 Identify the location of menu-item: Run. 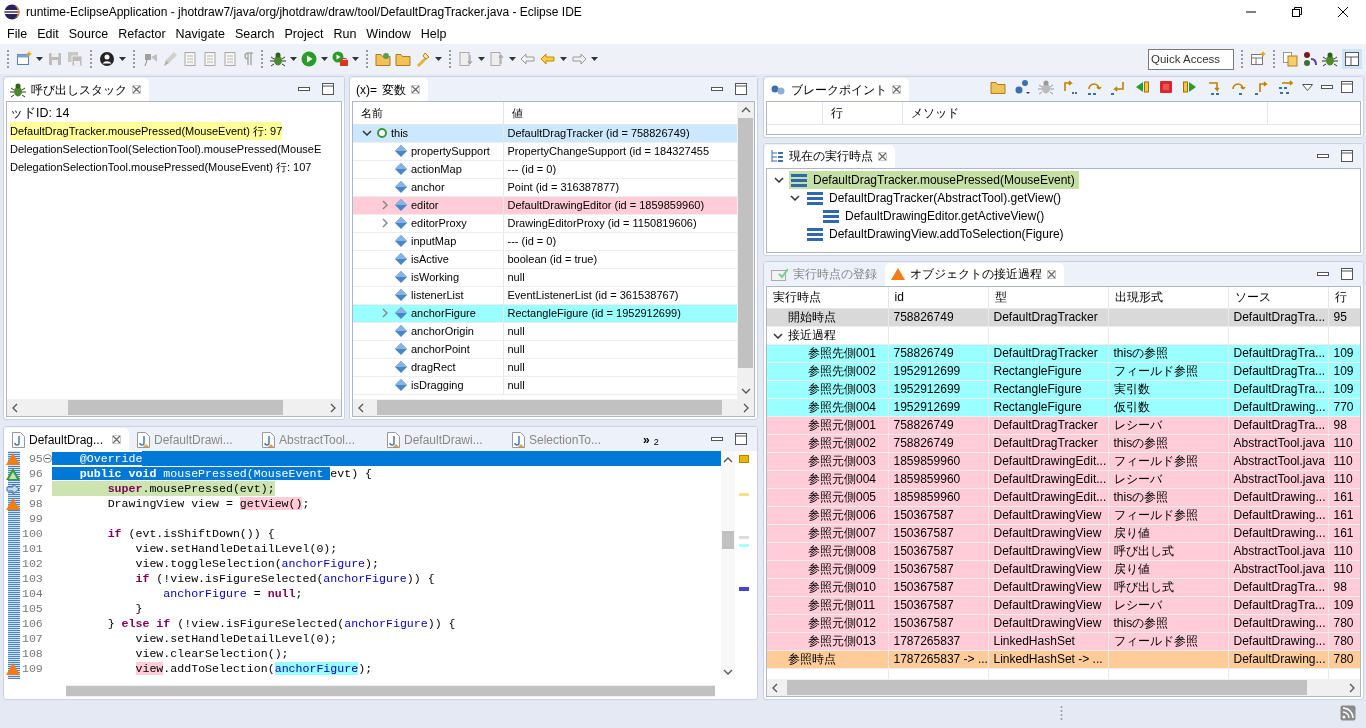
(345, 33).